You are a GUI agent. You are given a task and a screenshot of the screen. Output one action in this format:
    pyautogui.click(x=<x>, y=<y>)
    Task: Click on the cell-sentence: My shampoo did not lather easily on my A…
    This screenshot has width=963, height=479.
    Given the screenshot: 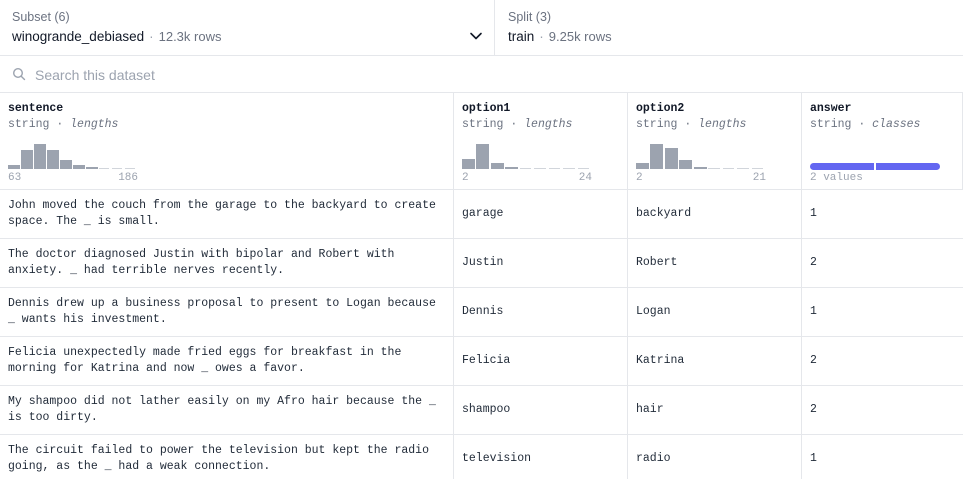 What is the action you would take?
    pyautogui.click(x=227, y=410)
    